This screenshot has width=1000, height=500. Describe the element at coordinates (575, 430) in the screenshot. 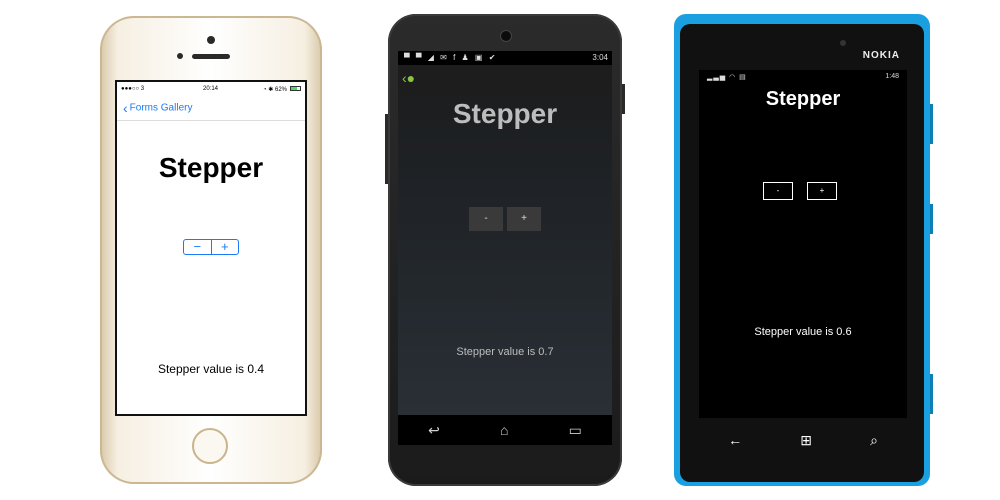

I see `recents-icon: ▭` at that location.